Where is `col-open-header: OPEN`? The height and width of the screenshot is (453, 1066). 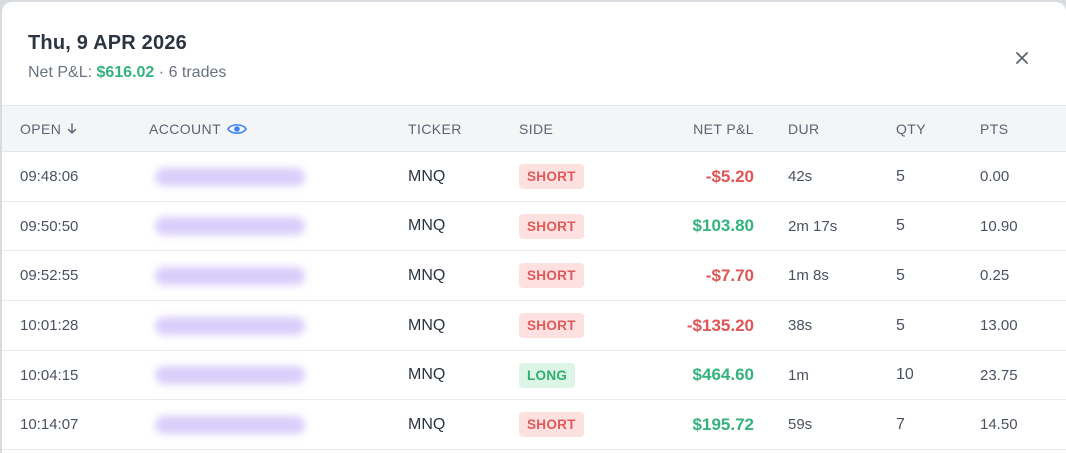
col-open-header: OPEN is located at coordinates (48, 129).